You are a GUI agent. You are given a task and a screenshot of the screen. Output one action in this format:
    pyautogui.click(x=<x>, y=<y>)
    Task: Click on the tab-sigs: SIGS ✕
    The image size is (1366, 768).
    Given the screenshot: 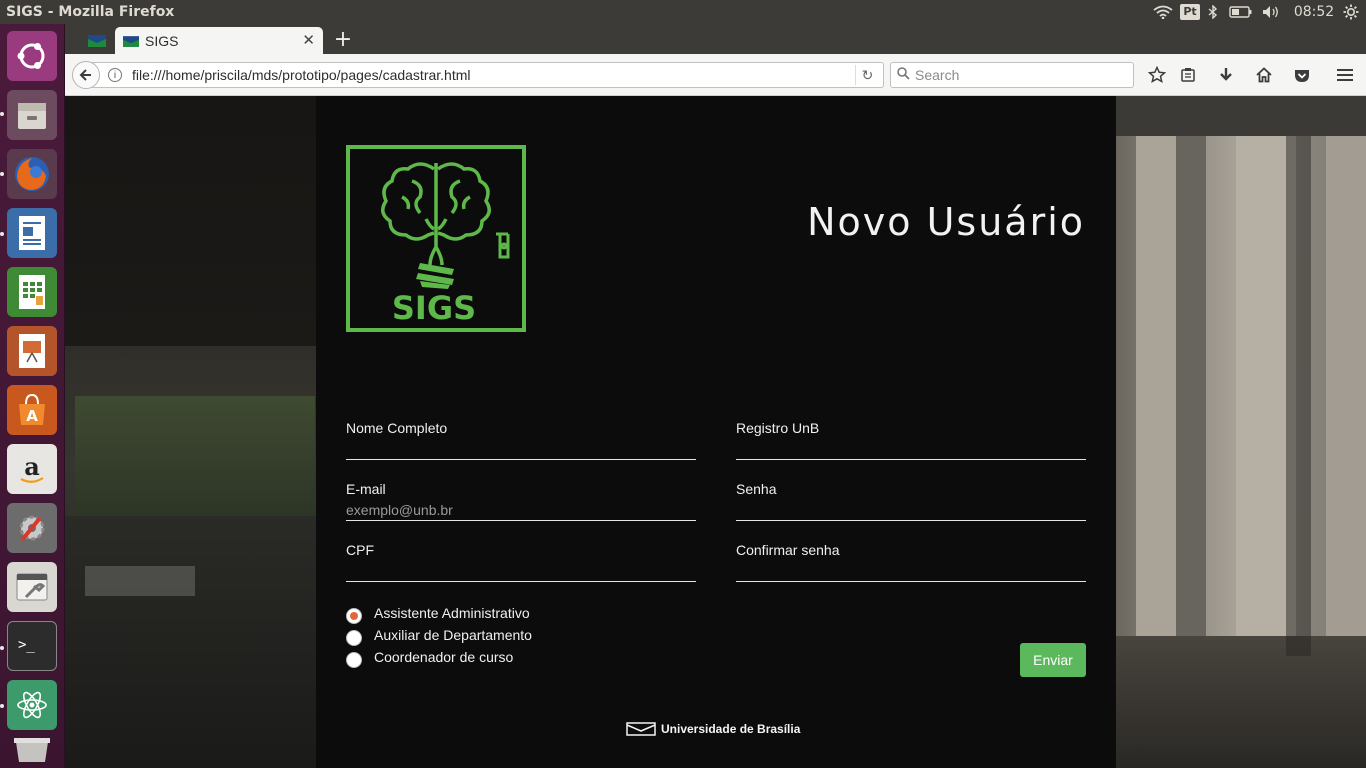 What is the action you would take?
    pyautogui.click(x=219, y=41)
    